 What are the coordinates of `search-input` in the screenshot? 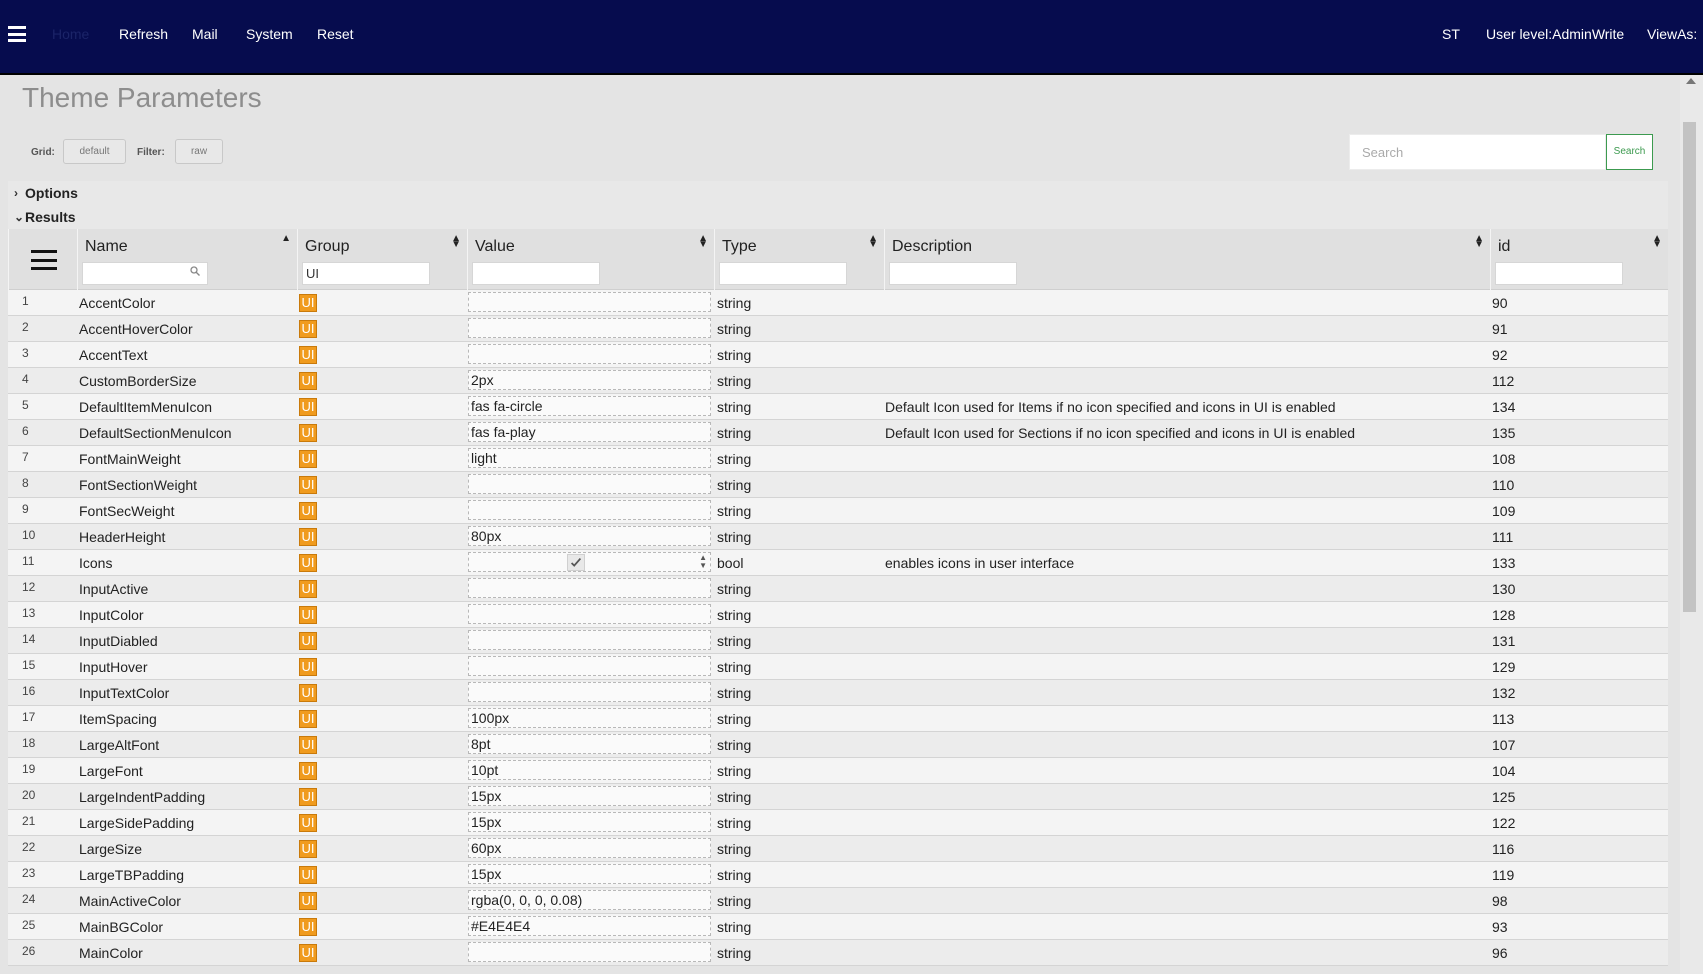 It's located at (1477, 152).